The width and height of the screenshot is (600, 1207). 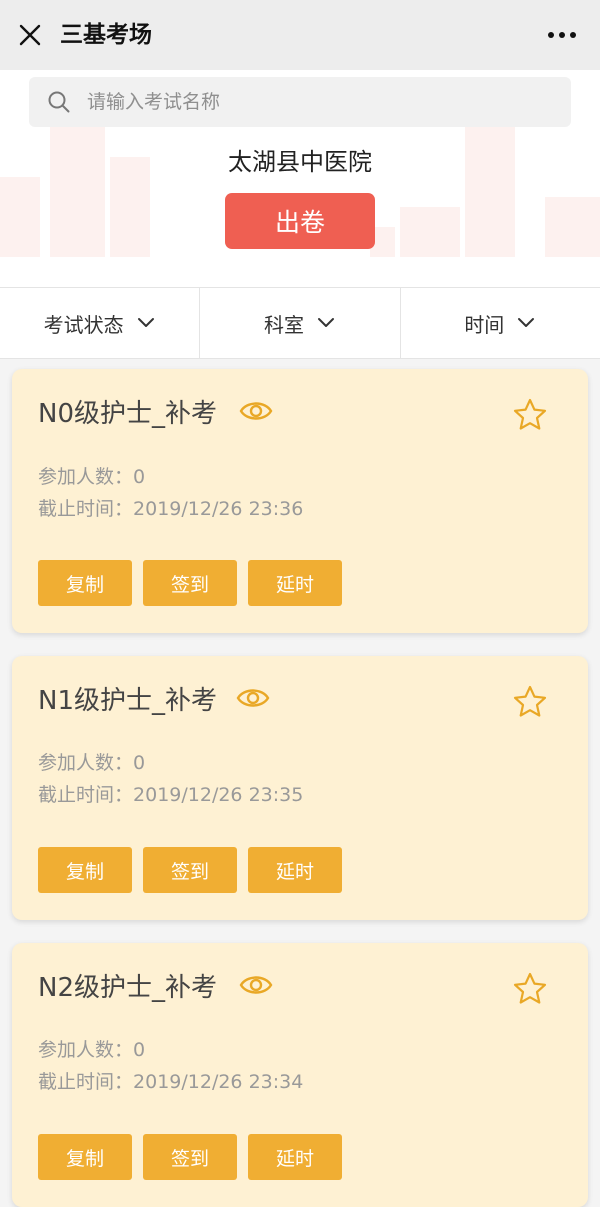 I want to click on filter-label: 科室, so click(x=283, y=324).